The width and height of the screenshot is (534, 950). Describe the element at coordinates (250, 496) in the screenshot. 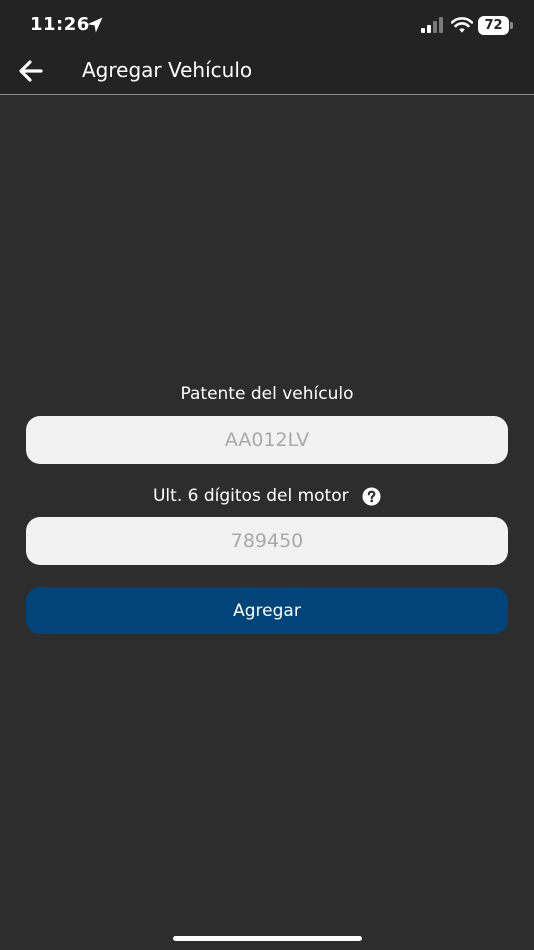

I see `motor-label: Ult. 6 dígitos del motor` at that location.